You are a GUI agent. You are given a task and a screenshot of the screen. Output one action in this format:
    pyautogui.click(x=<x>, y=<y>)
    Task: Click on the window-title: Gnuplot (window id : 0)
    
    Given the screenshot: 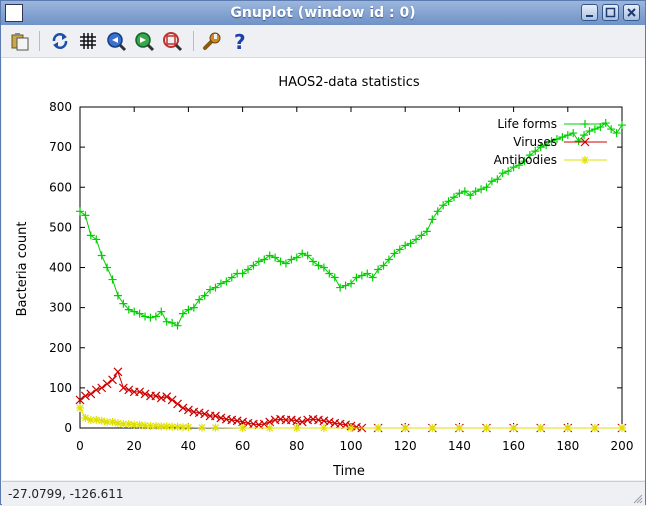 What is the action you would take?
    pyautogui.click(x=323, y=13)
    